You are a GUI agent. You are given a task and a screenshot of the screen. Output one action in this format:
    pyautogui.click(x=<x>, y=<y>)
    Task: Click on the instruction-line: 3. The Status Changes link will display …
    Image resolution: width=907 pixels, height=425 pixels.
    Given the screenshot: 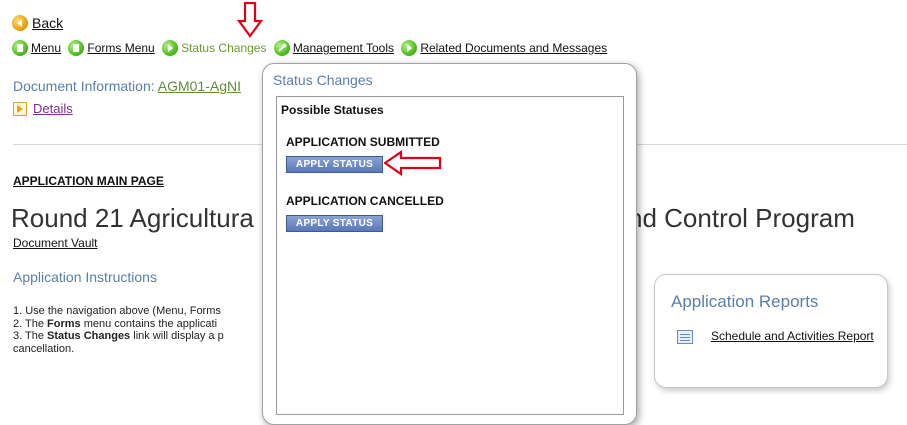 What is the action you would take?
    pyautogui.click(x=118, y=336)
    